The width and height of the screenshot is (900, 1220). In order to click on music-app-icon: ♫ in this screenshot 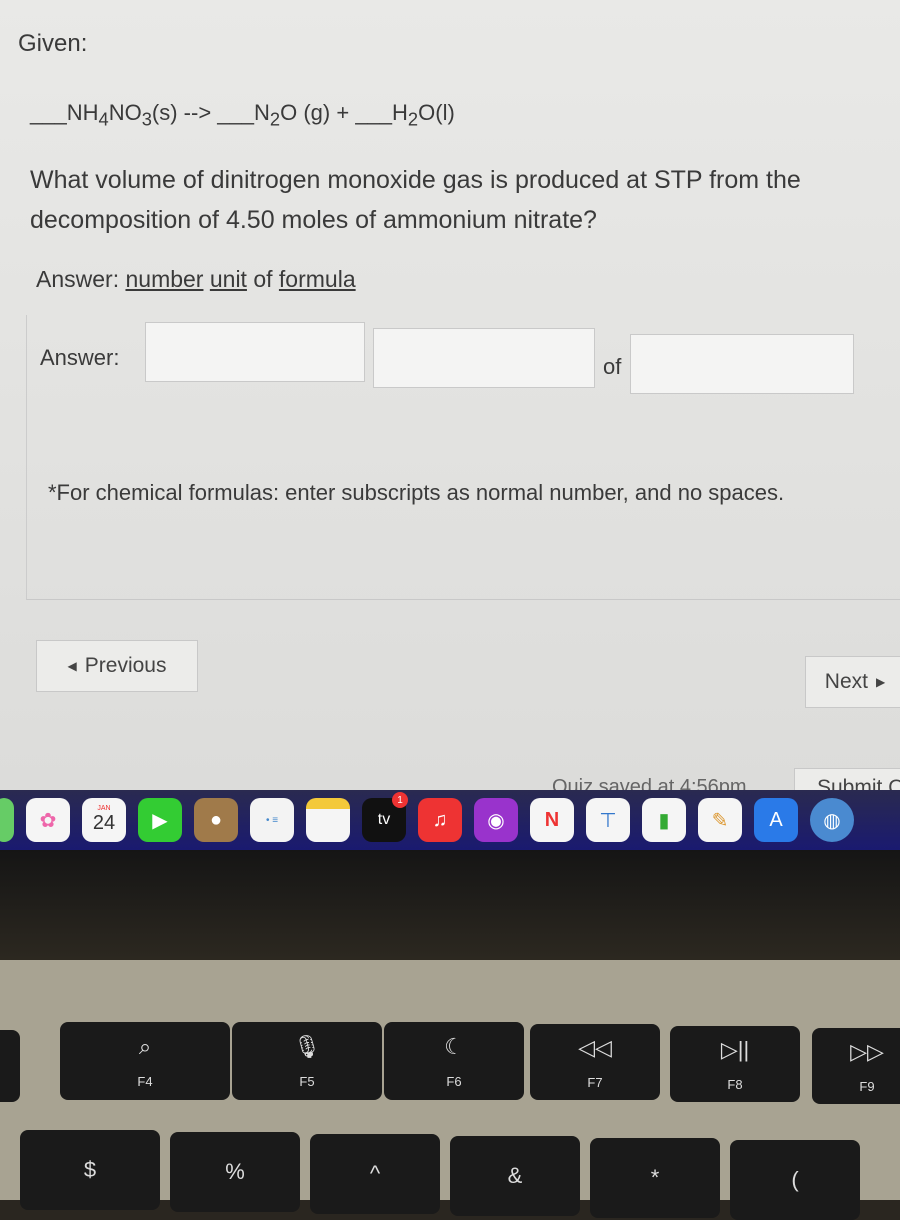, I will do `click(440, 820)`.